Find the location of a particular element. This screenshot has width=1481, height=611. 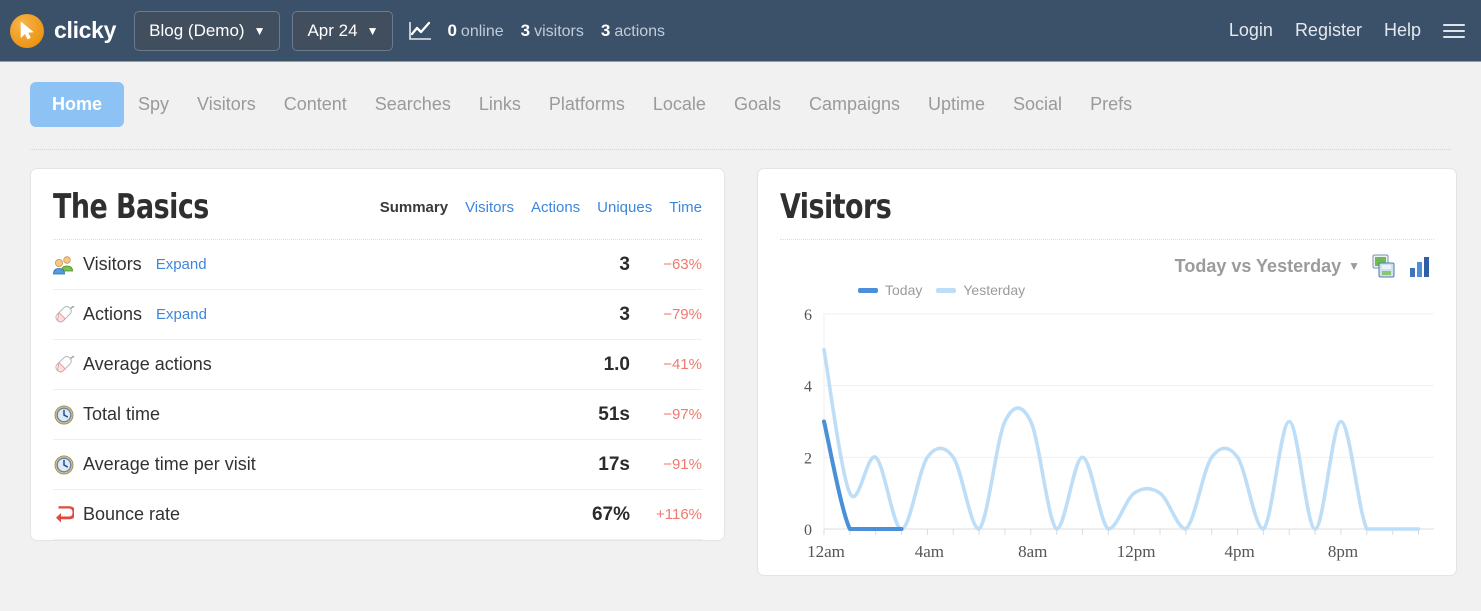

cursor-arrow-icon is located at coordinates (27, 30).